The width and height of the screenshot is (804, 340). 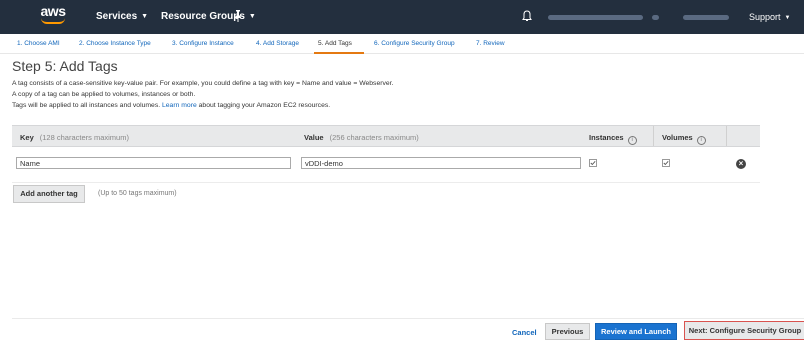 I want to click on review-and-launch-button: Review and Launch, so click(x=636, y=331).